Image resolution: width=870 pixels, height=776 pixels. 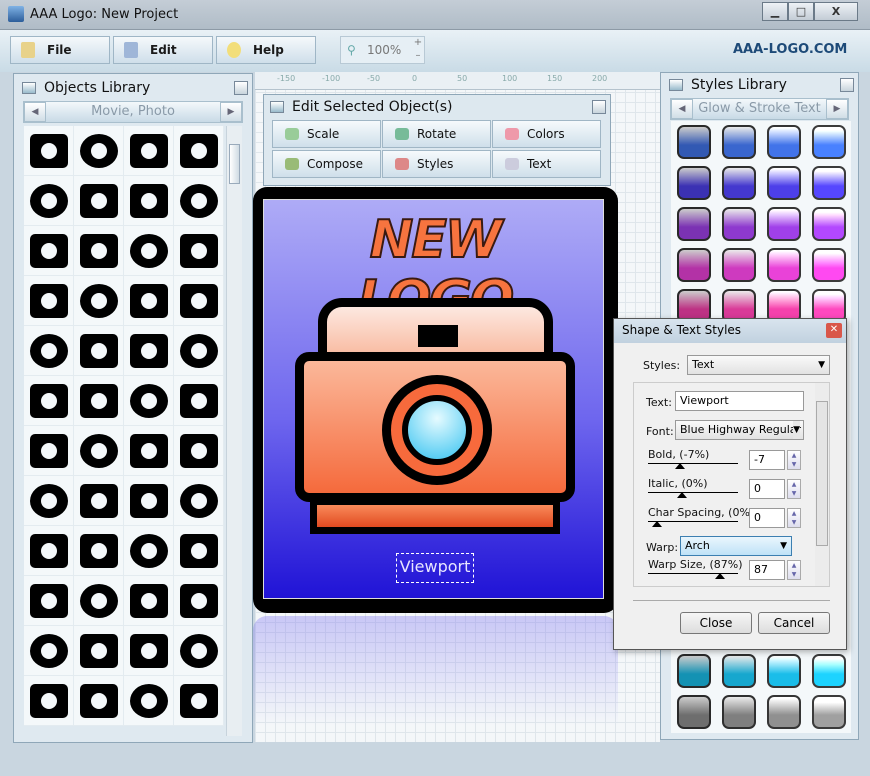 I want to click on properties-scrollbar, so click(x=822, y=484).